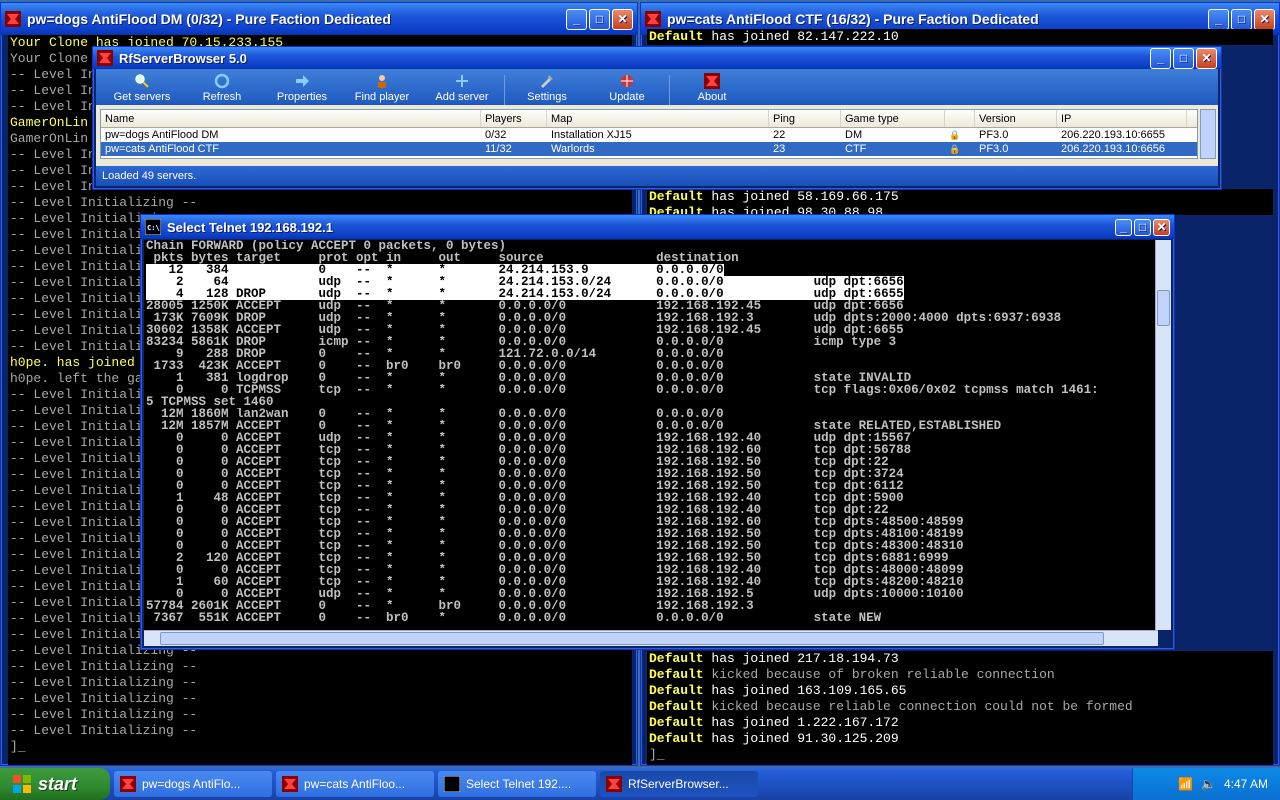  I want to click on toolbar-separator, so click(504, 90).